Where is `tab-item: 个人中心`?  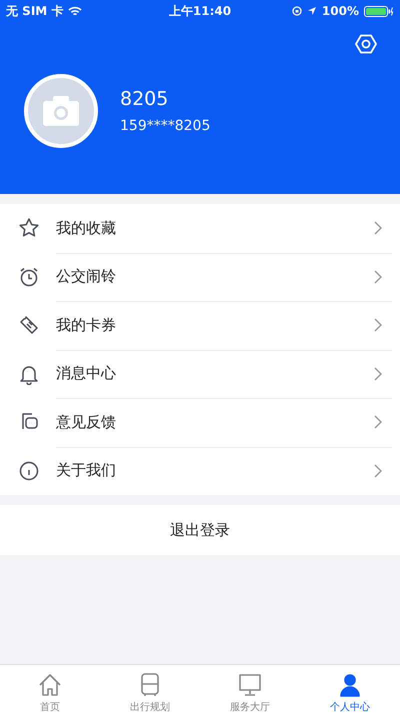
tab-item: 个人中心 is located at coordinates (350, 692).